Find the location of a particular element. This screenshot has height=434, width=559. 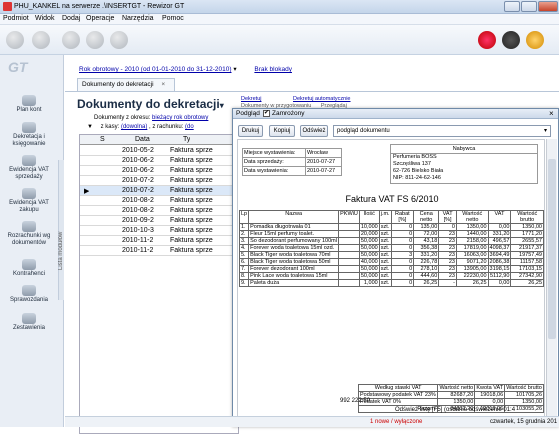

invoice-item-cell: 21917,37 is located at coordinates (527, 248).